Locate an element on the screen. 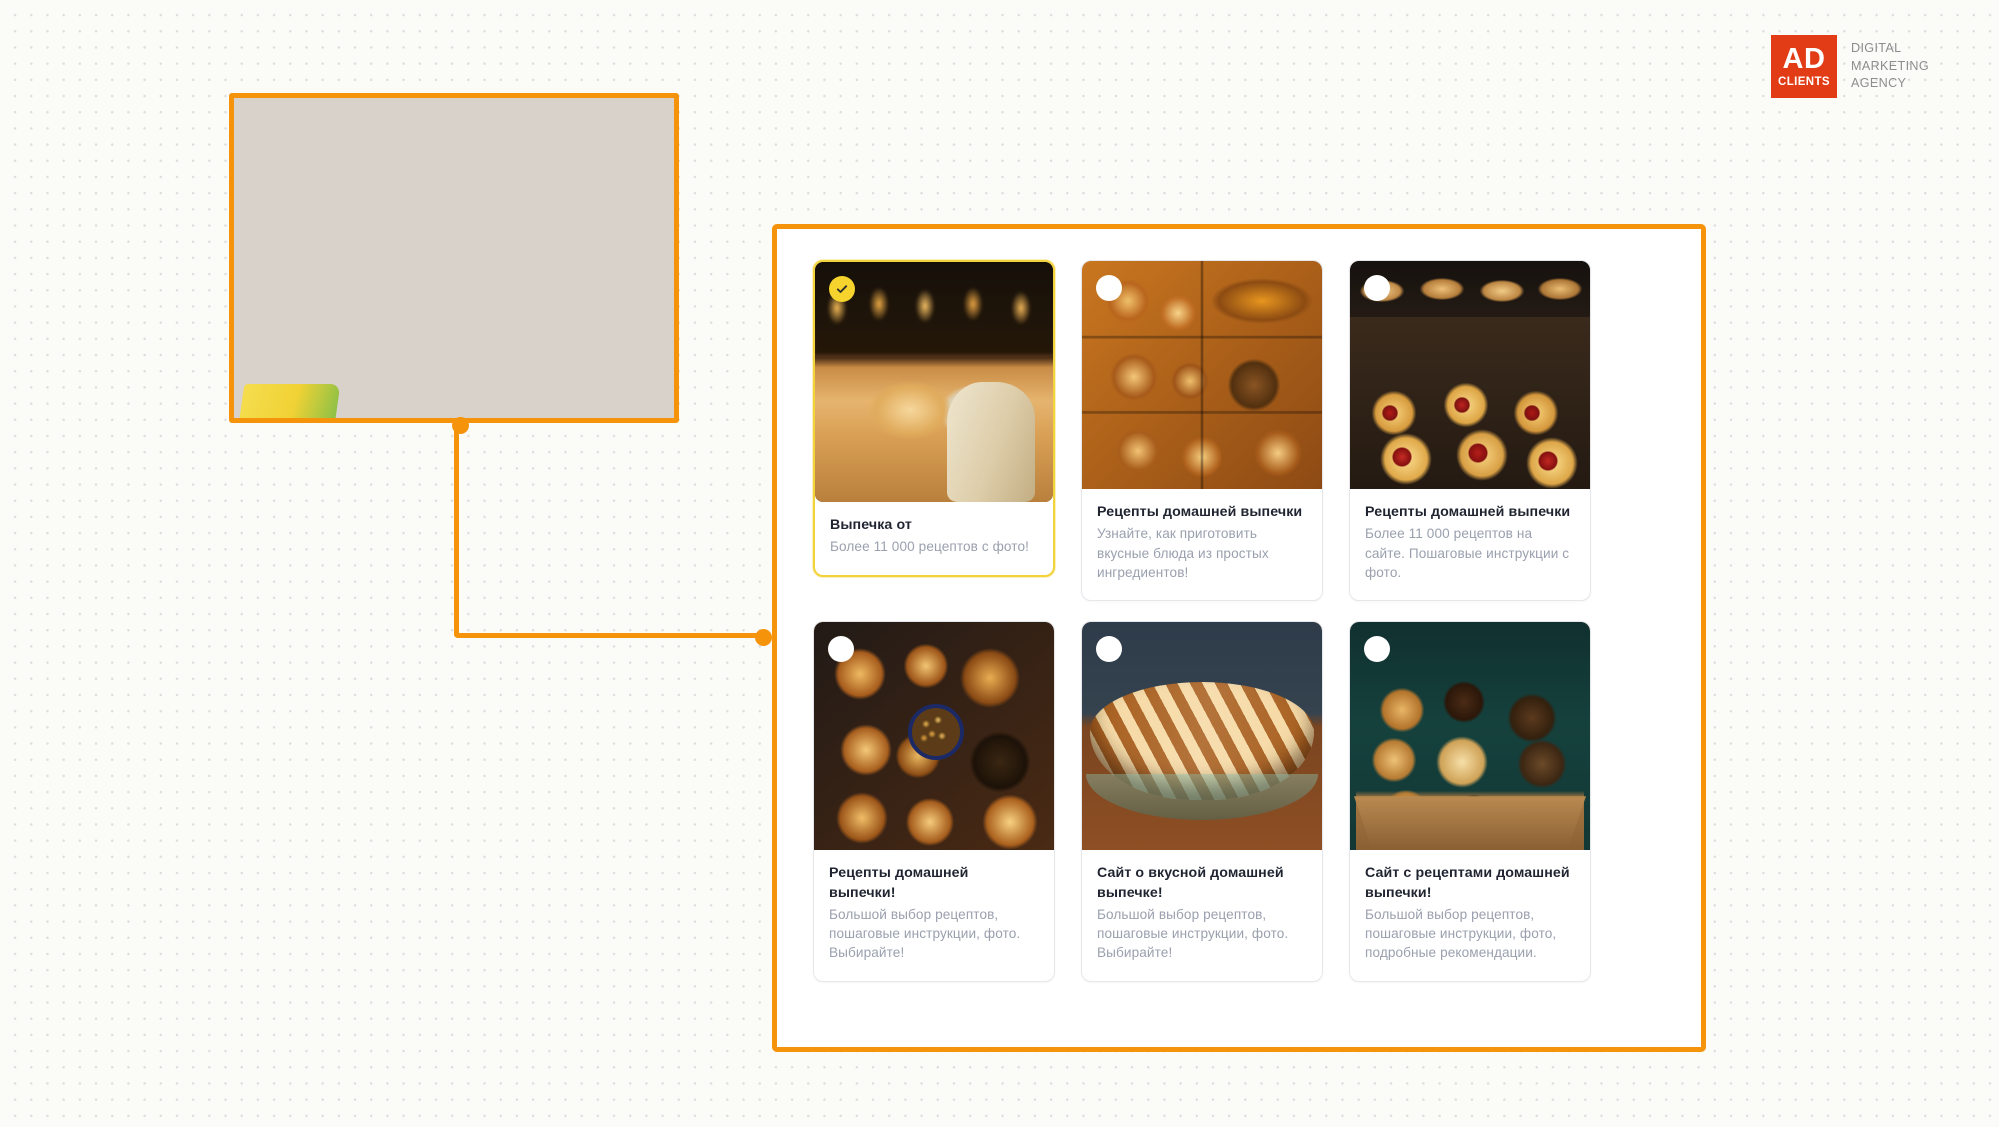  card-title: Выпечка от is located at coordinates (871, 525).